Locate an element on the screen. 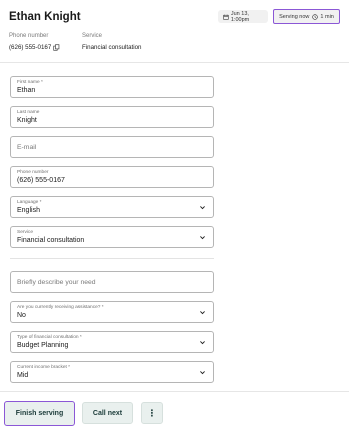 Image resolution: width=349 pixels, height=434 pixels. consultation-type-label: Type of financial consultation * is located at coordinates (49, 337).